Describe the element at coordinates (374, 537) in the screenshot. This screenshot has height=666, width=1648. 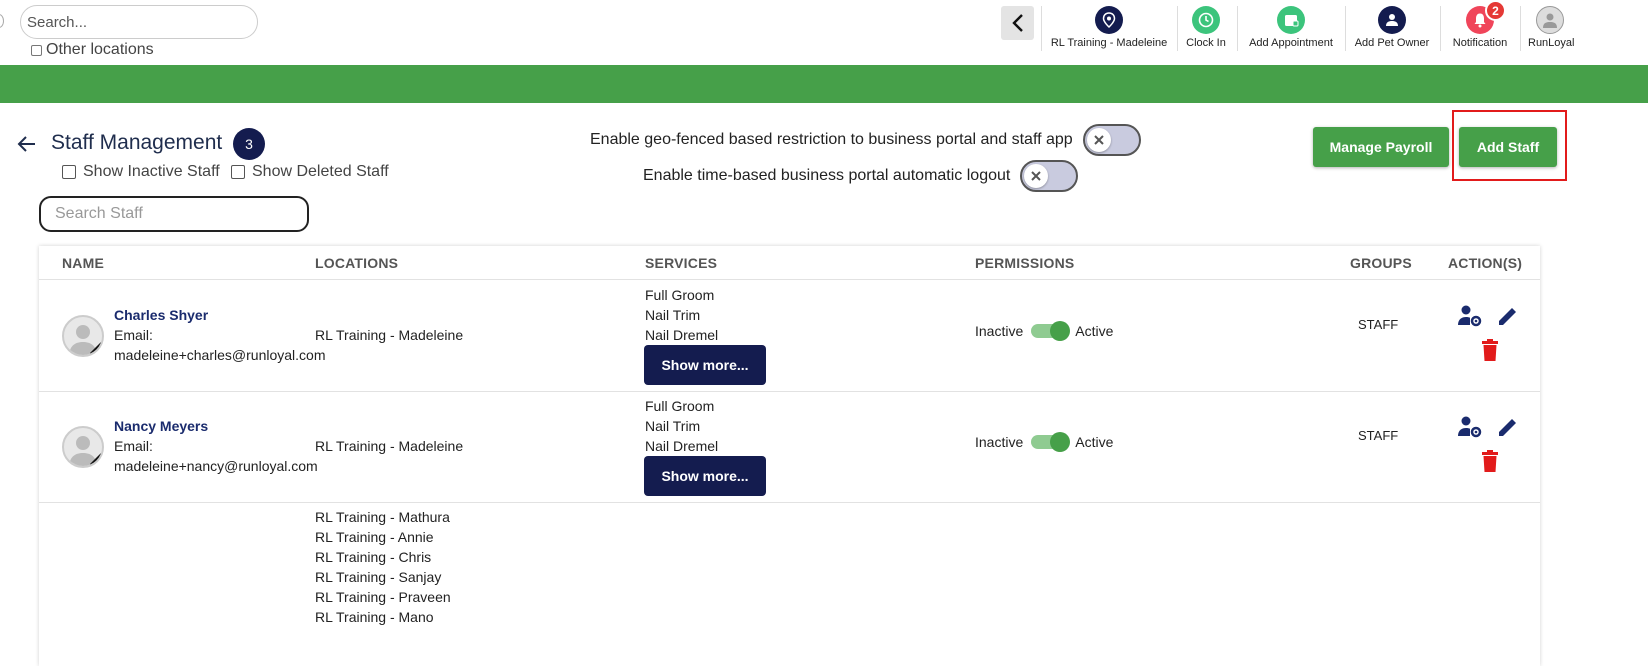
I see `staff-location: RL Training - Annie` at that location.